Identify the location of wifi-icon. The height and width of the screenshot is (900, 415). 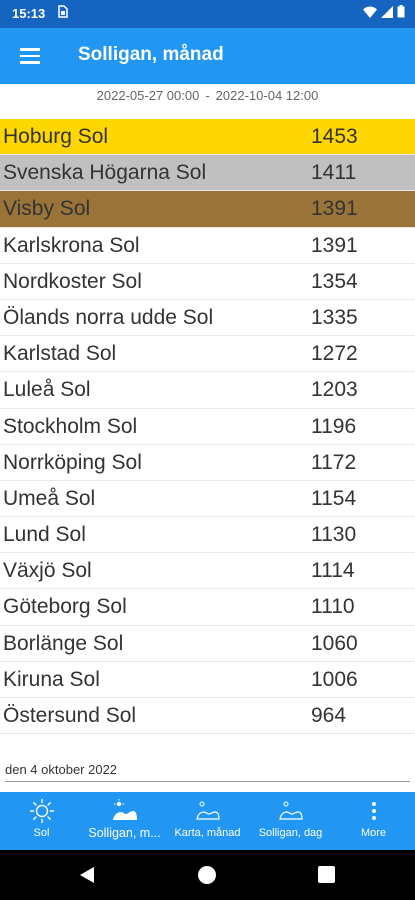
(370, 12).